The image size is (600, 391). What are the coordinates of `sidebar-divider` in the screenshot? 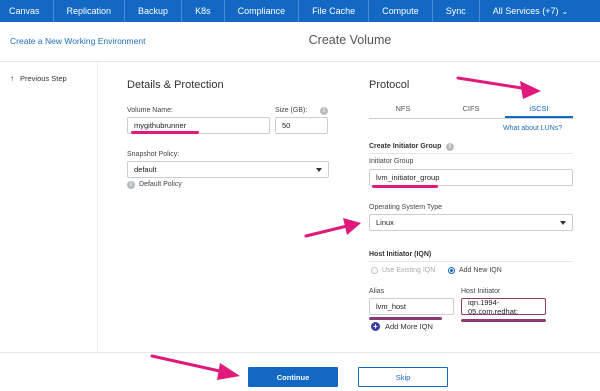 It's located at (97, 207).